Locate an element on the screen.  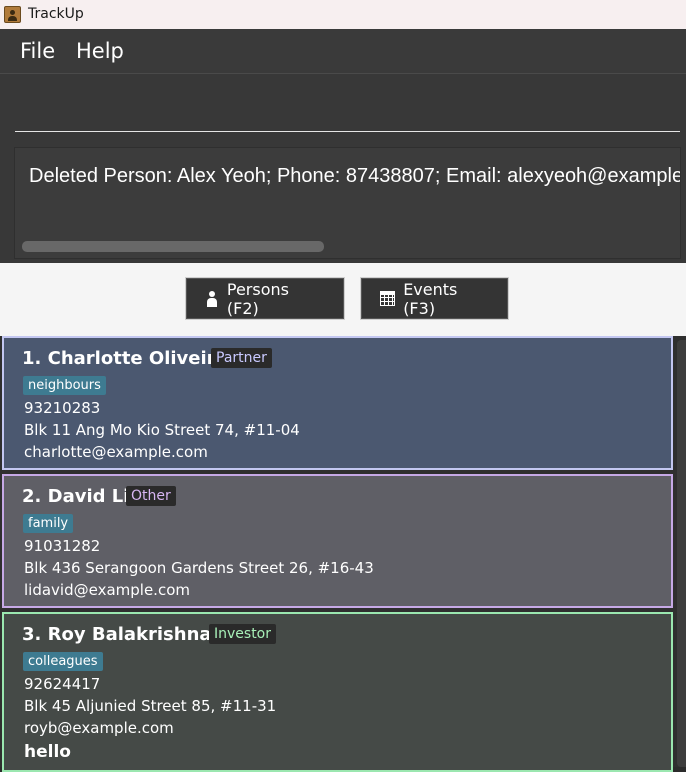
window-title: TrackUp is located at coordinates (56, 14).